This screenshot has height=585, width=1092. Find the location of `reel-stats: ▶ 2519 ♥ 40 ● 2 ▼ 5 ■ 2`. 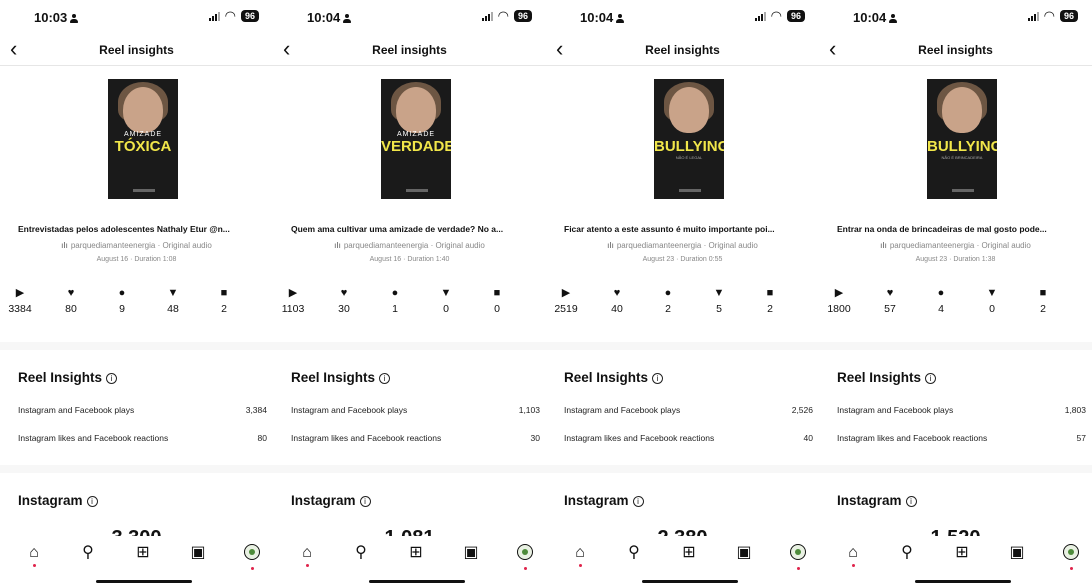

reel-stats: ▶ 2519 ♥ 40 ● 2 ▼ 5 ■ 2 is located at coordinates (682, 302).